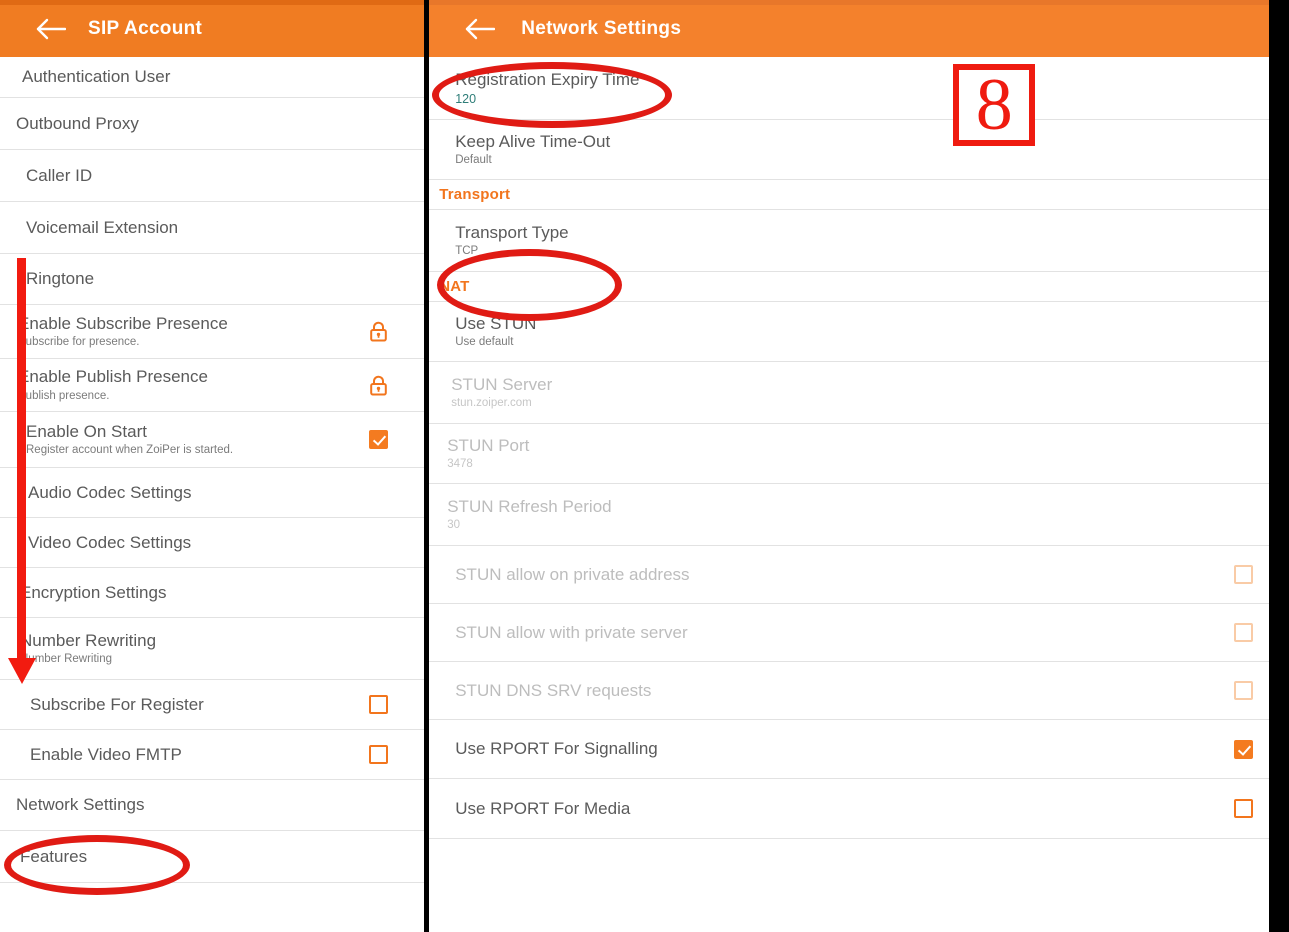 Image resolution: width=1289 pixels, height=932 pixels. What do you see at coordinates (212, 77) in the screenshot?
I see `list-item: Authentication User` at bounding box center [212, 77].